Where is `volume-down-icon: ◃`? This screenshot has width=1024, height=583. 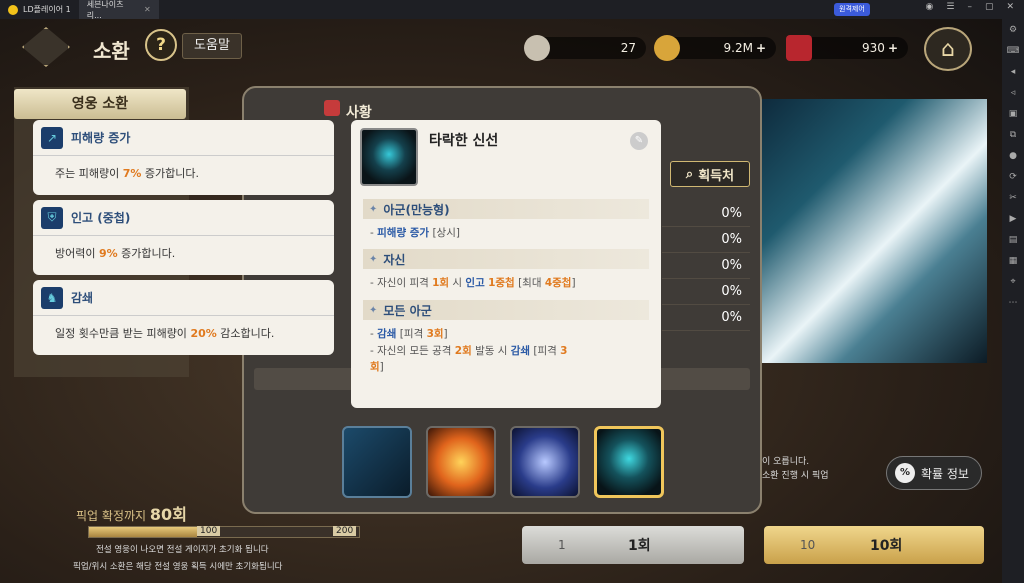 volume-down-icon: ◃ is located at coordinates (1013, 93).